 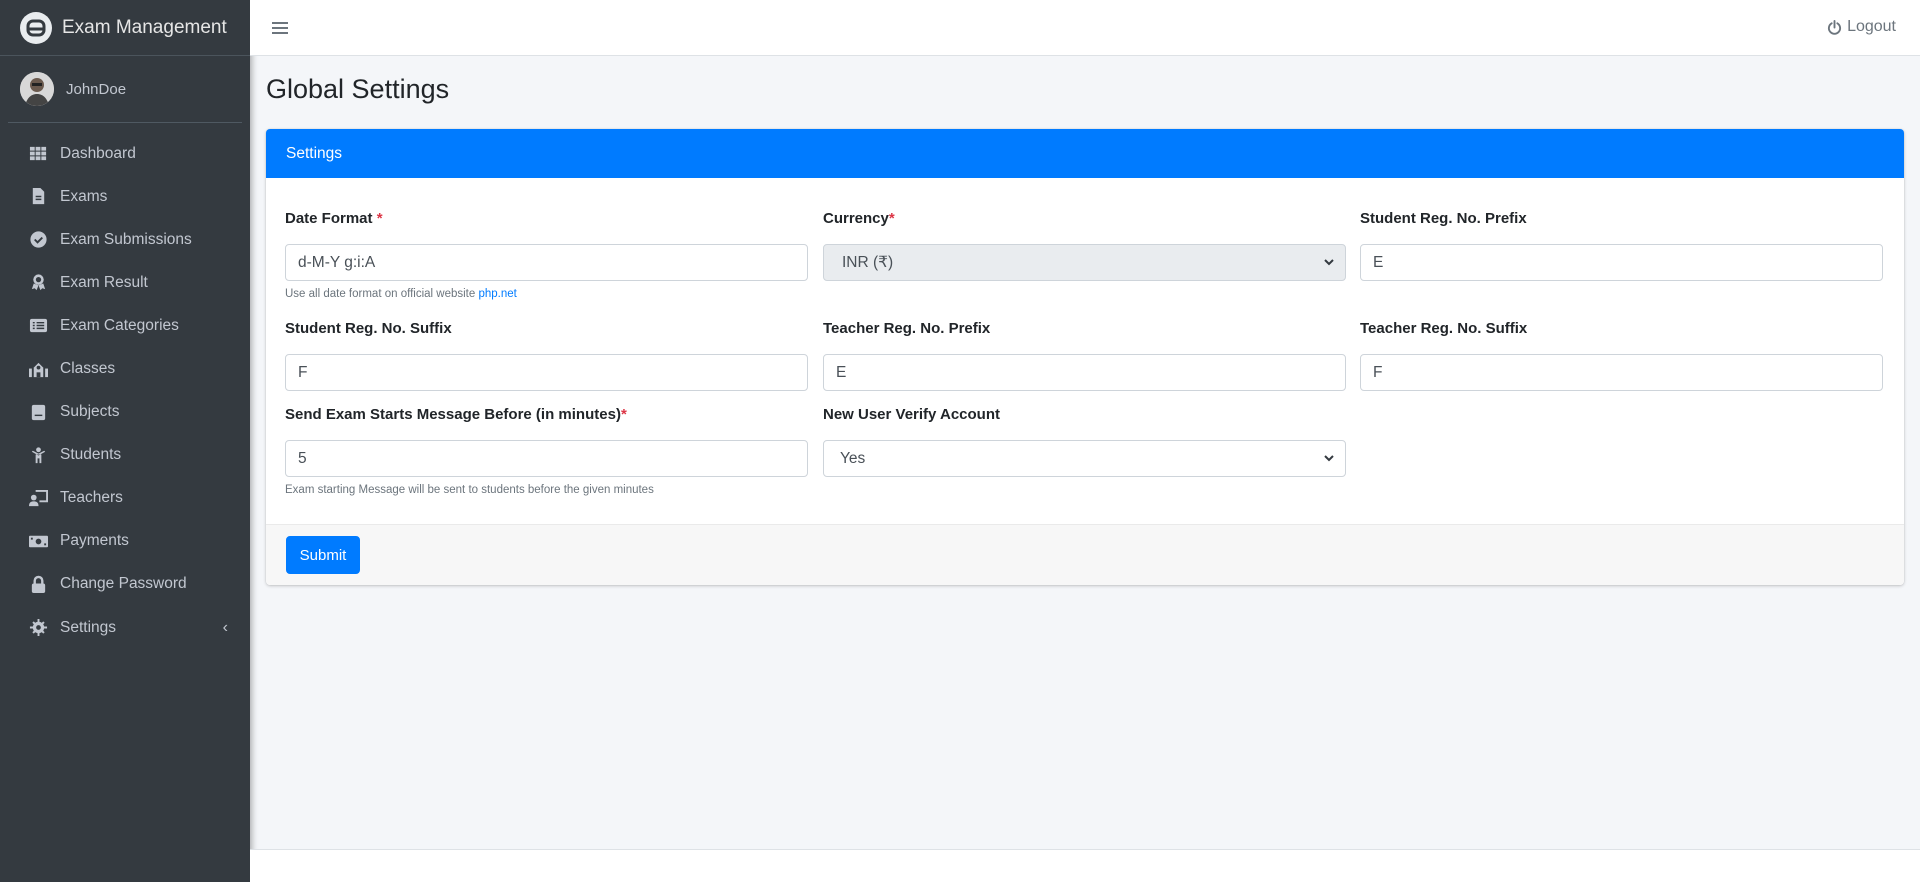 What do you see at coordinates (125, 368) in the screenshot?
I see `sidebar-item-classes: Classes` at bounding box center [125, 368].